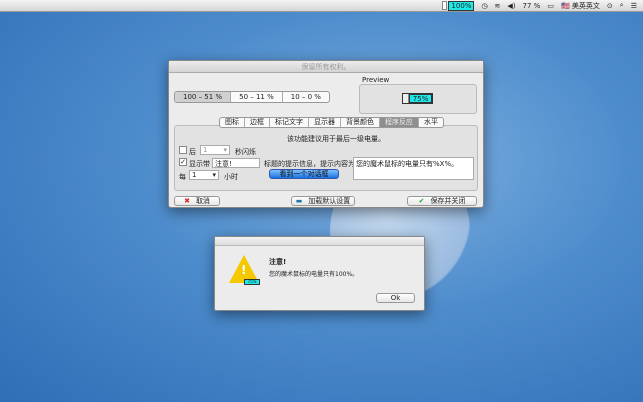 The width and height of the screenshot is (643, 402). Describe the element at coordinates (484, 6) in the screenshot. I see `time-machine-icon: ◷` at that location.